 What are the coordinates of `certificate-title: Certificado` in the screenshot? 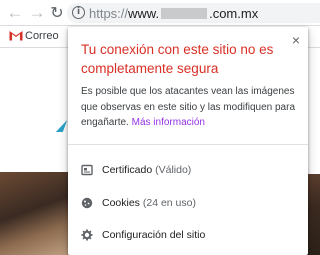 It's located at (127, 170).